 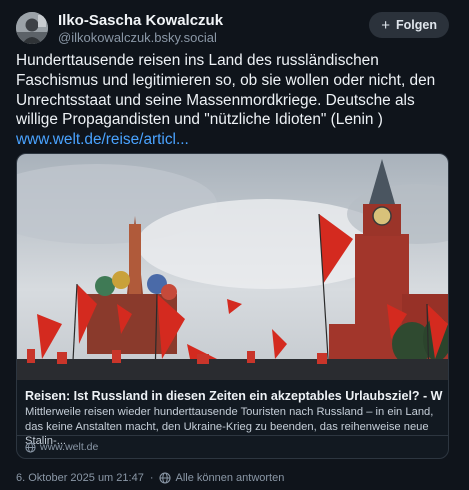 I want to click on follow-button-label: Folgen, so click(x=416, y=25).